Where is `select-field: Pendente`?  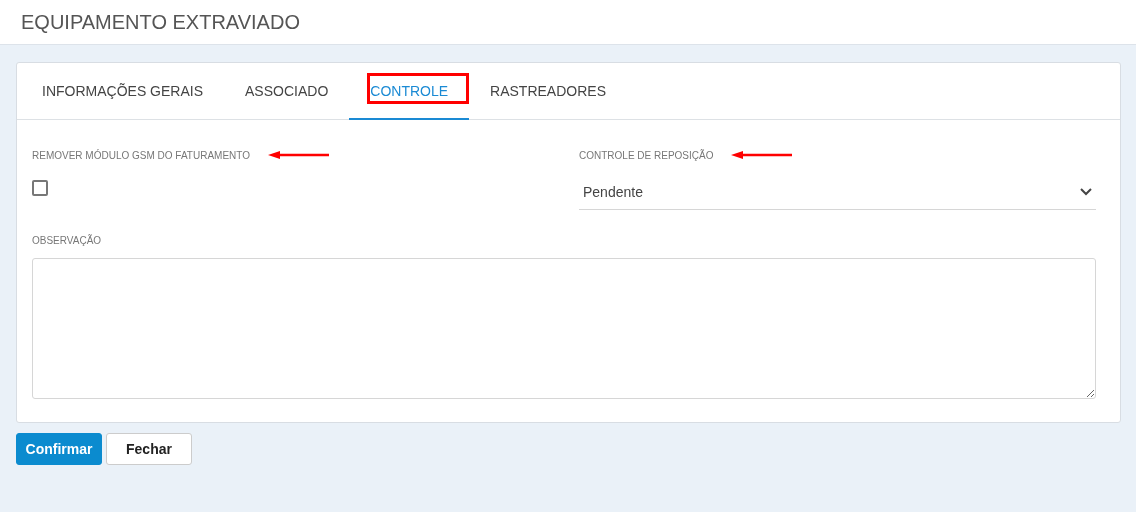
select-field: Pendente is located at coordinates (837, 192).